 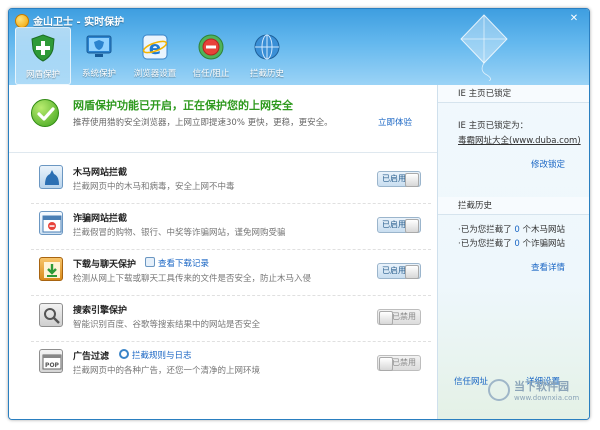 I want to click on feature-desc: 拦截假冒的购物、银行、中奖等诈骗网站，谨免网购受骗, so click(x=179, y=233).